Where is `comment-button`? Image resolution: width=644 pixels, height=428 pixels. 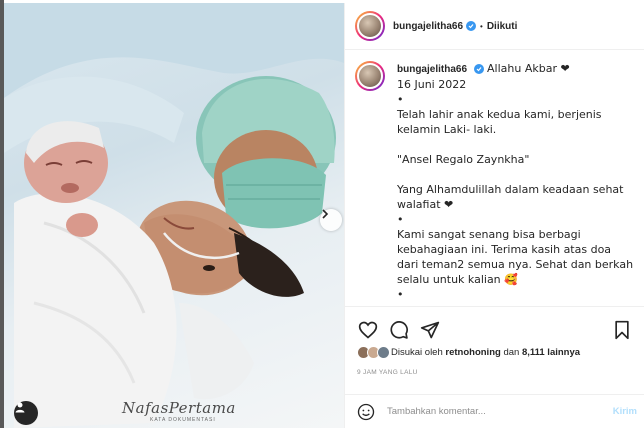 comment-button is located at coordinates (399, 330).